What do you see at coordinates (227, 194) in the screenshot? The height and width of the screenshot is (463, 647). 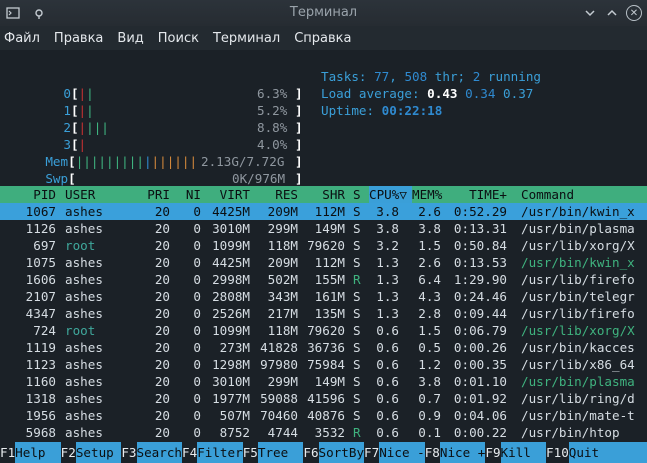 I see `col-virt: VIRT` at bounding box center [227, 194].